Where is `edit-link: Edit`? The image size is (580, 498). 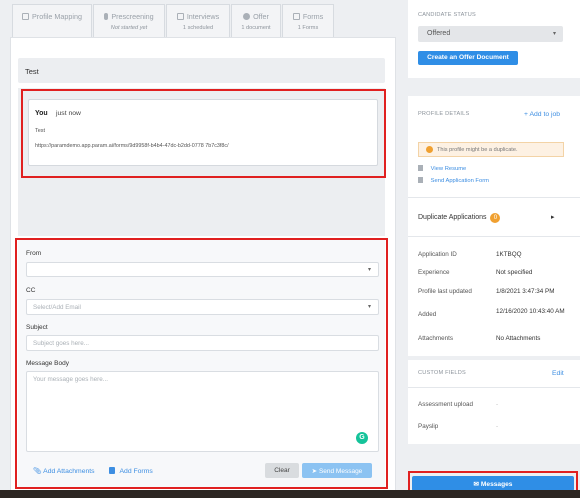 edit-link: Edit is located at coordinates (558, 373).